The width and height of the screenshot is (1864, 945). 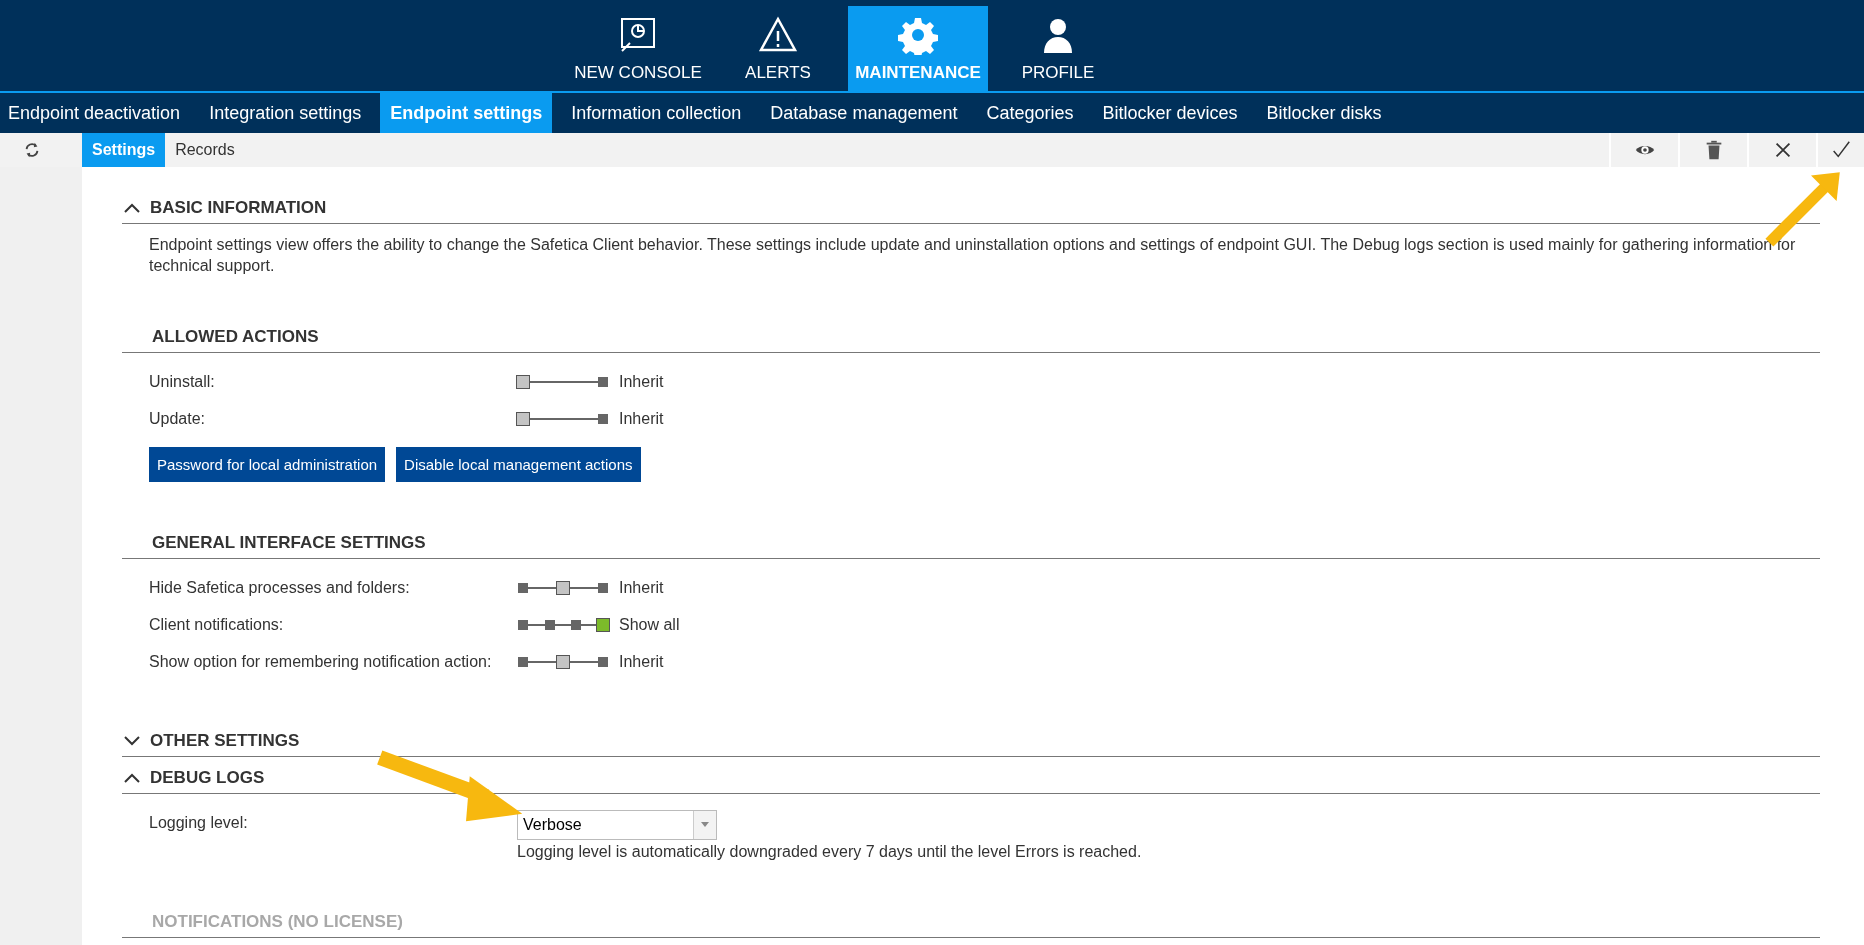 I want to click on tab: Information collection, so click(x=656, y=113).